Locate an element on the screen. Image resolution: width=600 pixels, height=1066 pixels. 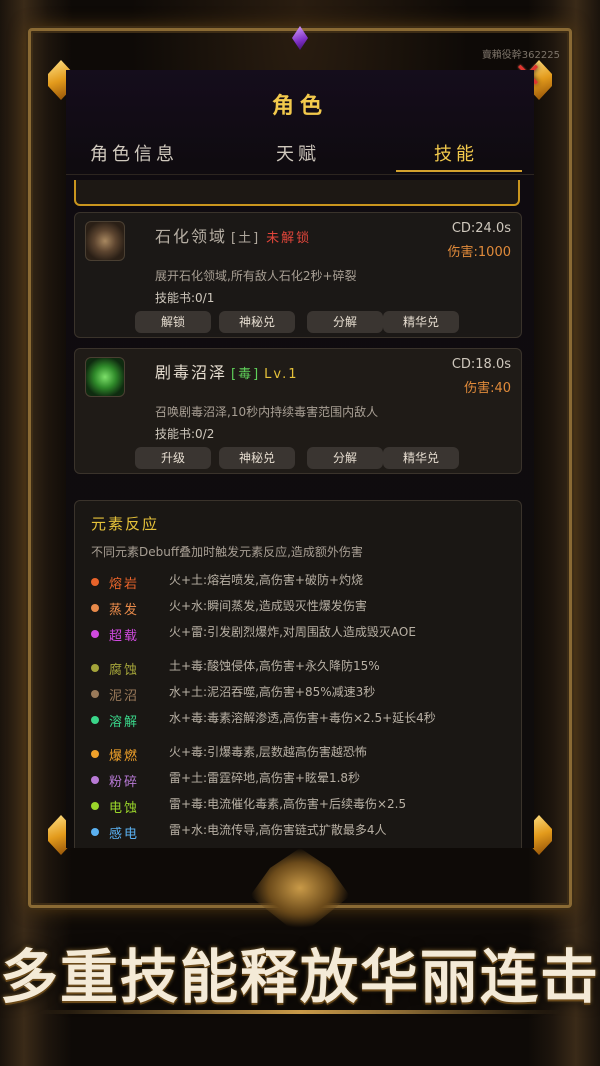
reaction-name: 感电 is located at coordinates (124, 834).